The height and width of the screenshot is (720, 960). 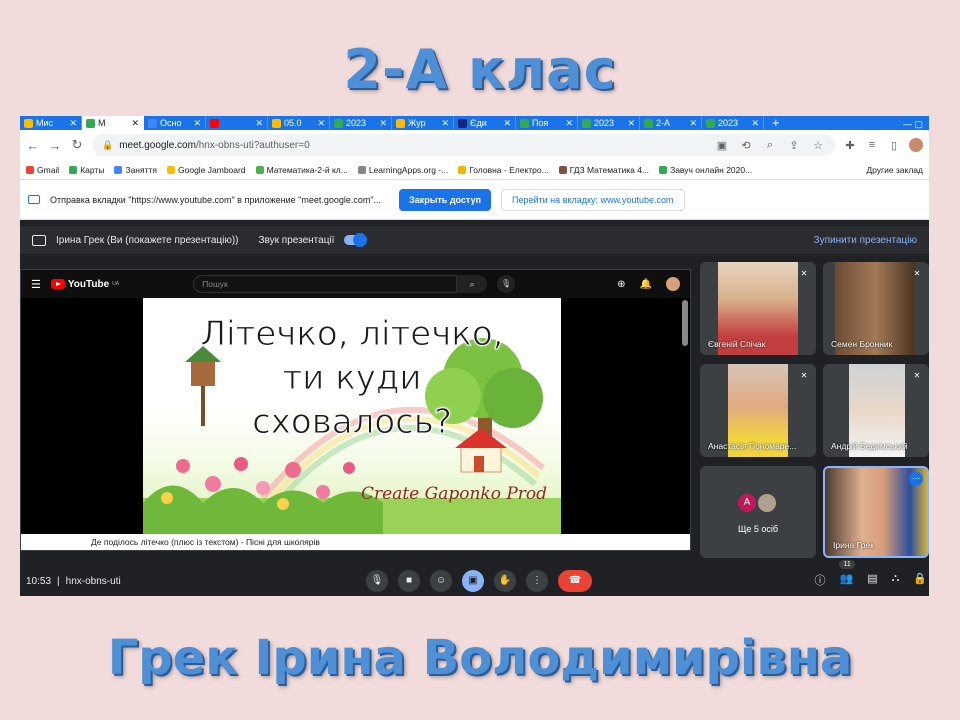 What do you see at coordinates (794, 145) in the screenshot?
I see `share-icon: ⇪` at bounding box center [794, 145].